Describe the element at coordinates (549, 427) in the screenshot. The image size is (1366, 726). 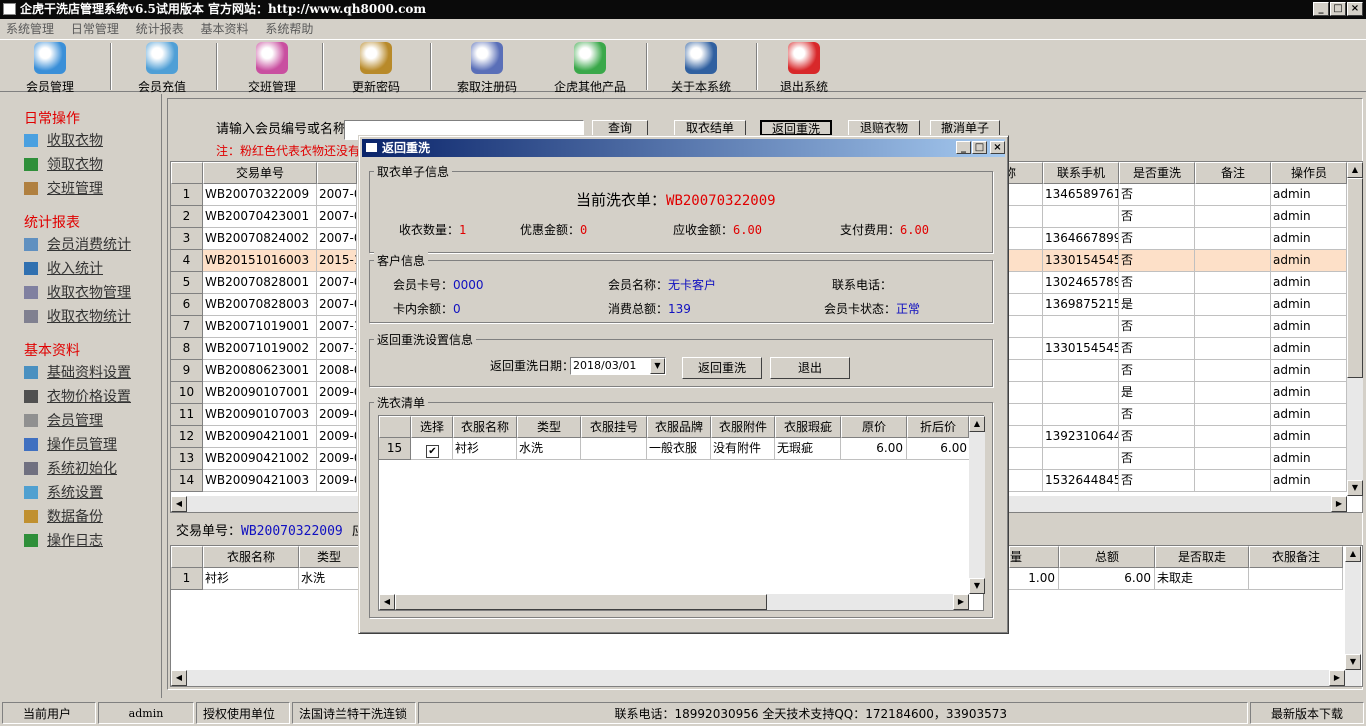
I see `col-list-type: 类型` at that location.